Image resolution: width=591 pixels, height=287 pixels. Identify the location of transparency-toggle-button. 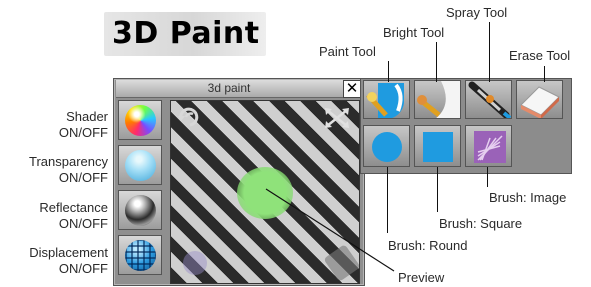
(140, 165).